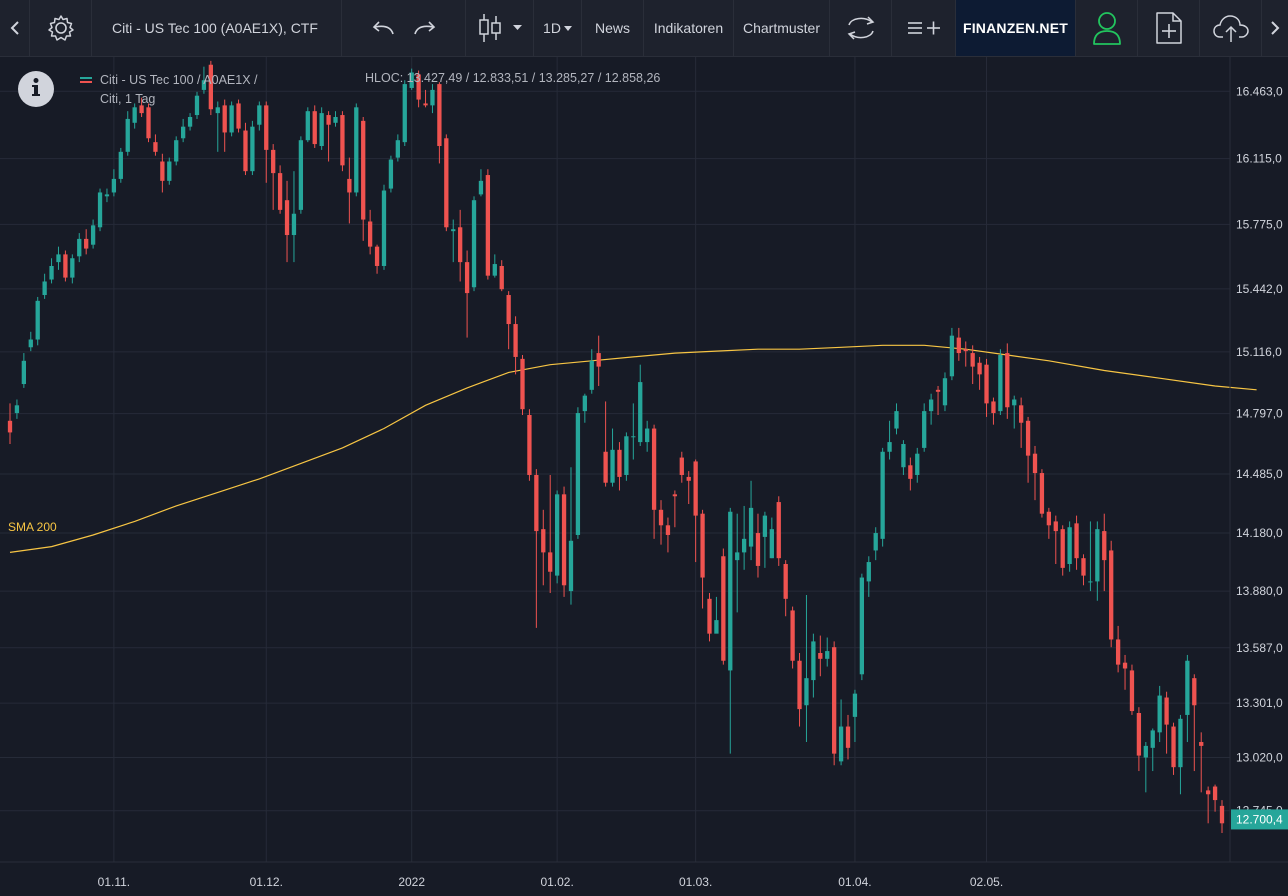 The image size is (1288, 896). Describe the element at coordinates (217, 28) in the screenshot. I see `symbol-title: Citi - US Tec 100 (A0AE1X), CTF` at that location.